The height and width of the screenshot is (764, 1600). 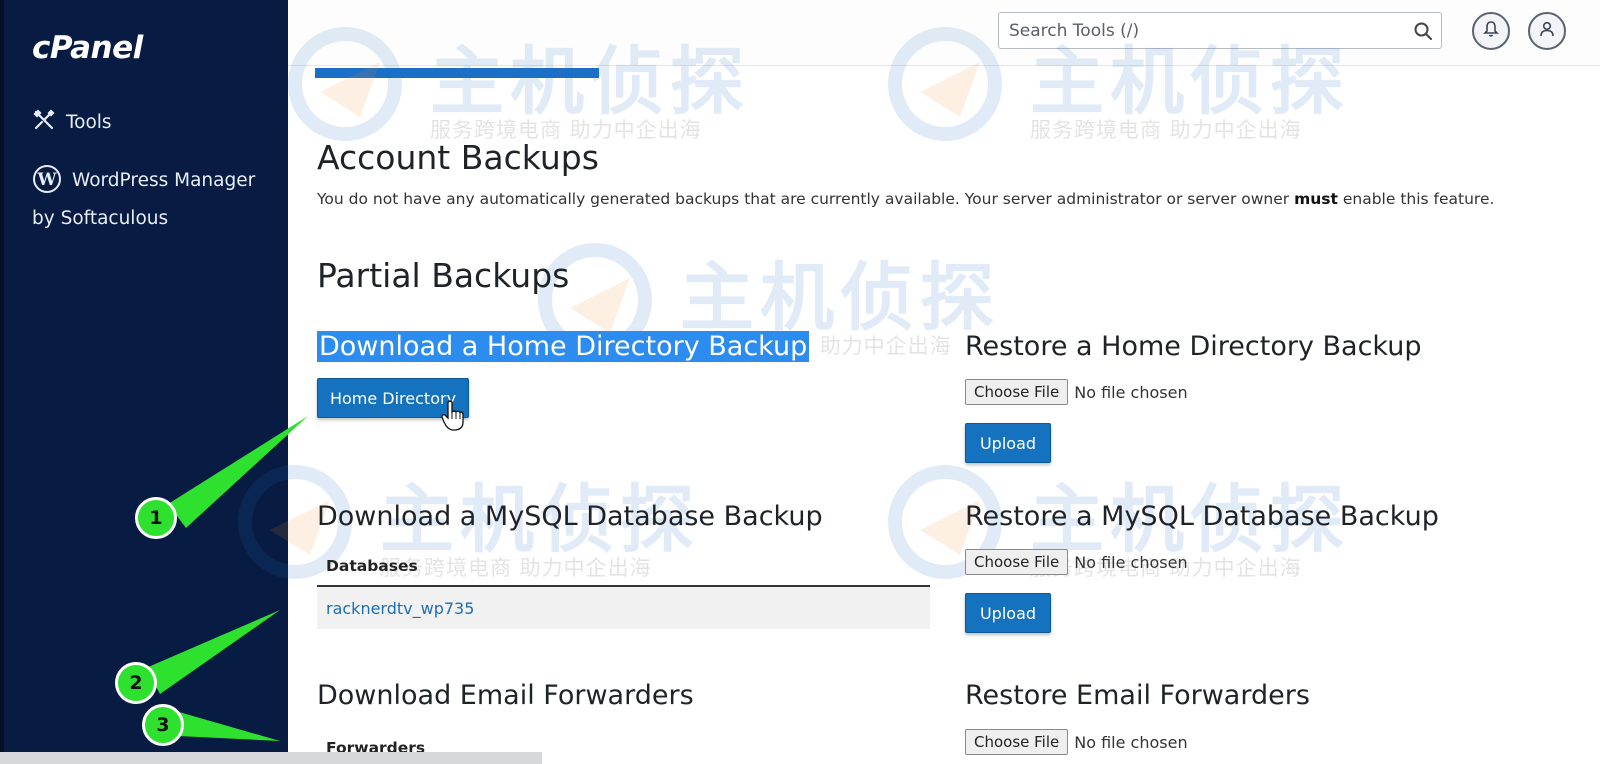 I want to click on annotation-badge-3: 3, so click(x=163, y=725).